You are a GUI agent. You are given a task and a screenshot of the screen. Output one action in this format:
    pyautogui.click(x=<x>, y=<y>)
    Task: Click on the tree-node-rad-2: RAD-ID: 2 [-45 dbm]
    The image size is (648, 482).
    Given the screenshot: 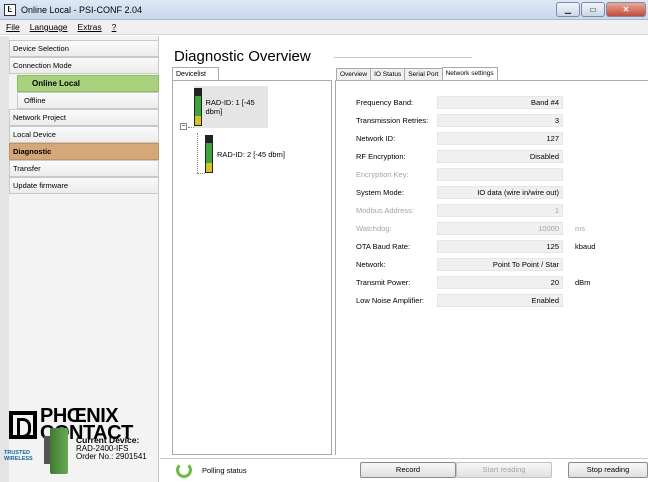 What is the action you would take?
    pyautogui.click(x=250, y=154)
    